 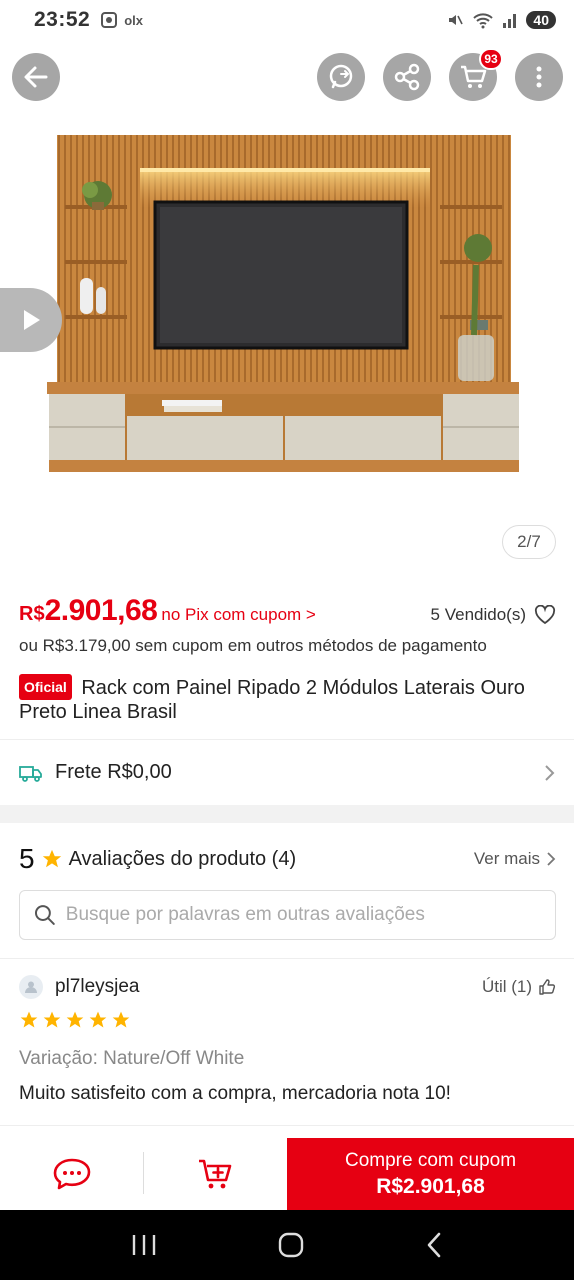 I want to click on review-stars, so click(x=75, y=1020).